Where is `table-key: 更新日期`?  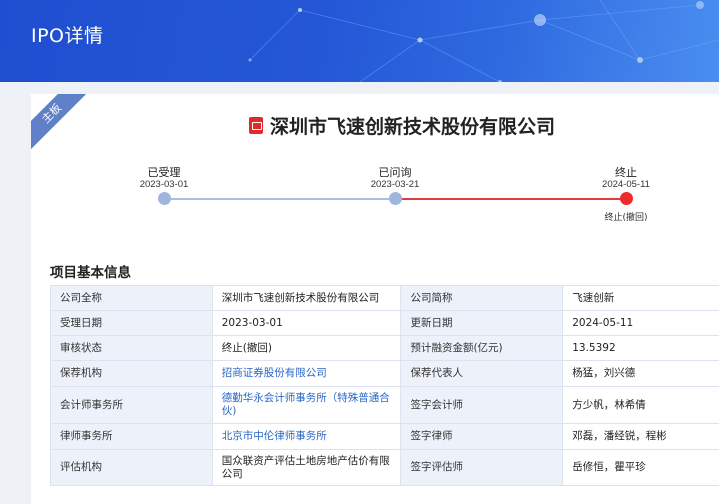
table-key: 更新日期 is located at coordinates (482, 323).